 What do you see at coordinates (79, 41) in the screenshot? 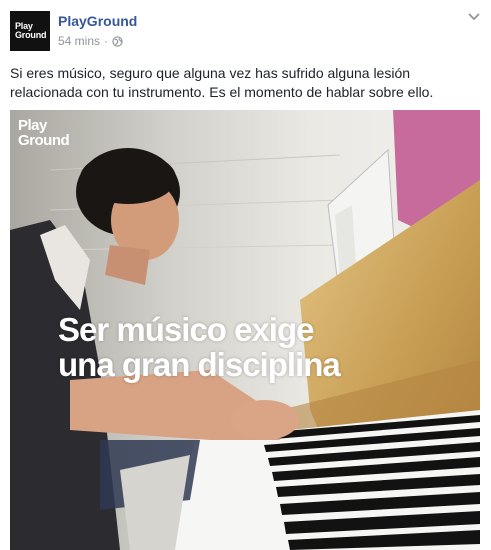
I see `post-timestamp: 54 mins` at bounding box center [79, 41].